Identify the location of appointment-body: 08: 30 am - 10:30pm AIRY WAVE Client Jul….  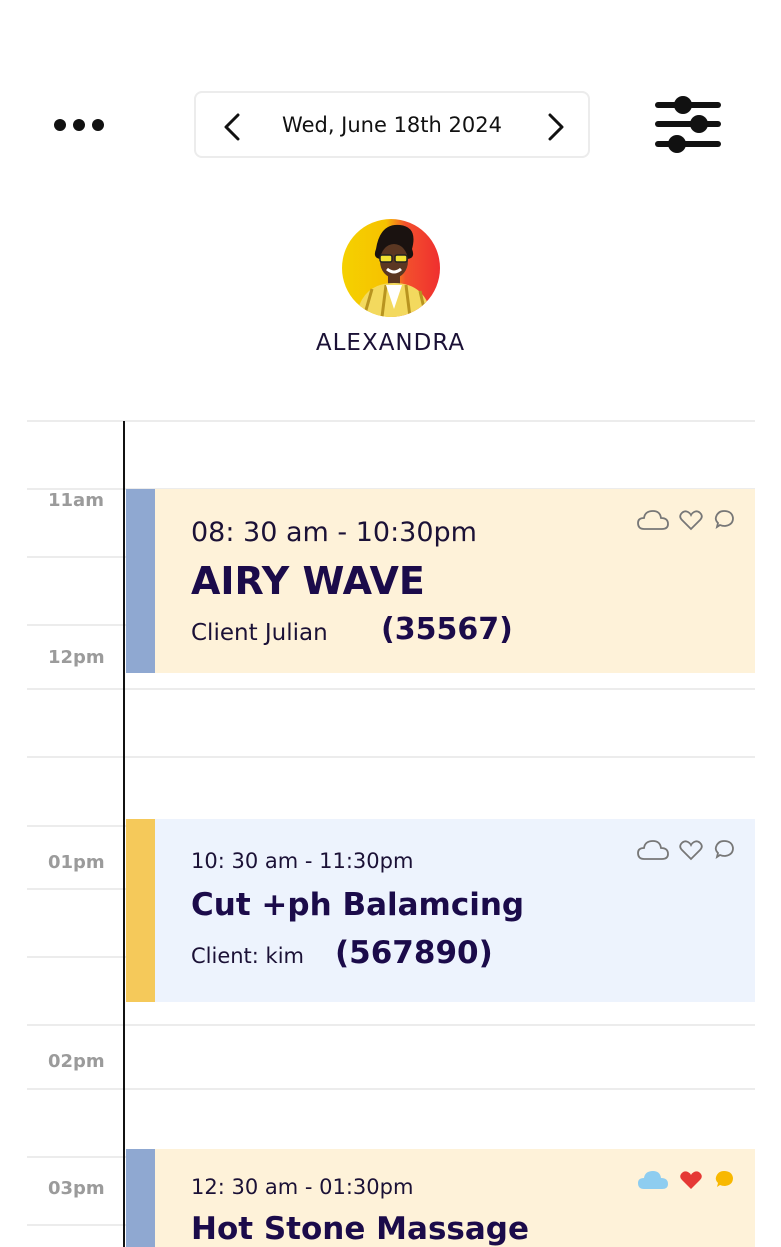
(455, 581).